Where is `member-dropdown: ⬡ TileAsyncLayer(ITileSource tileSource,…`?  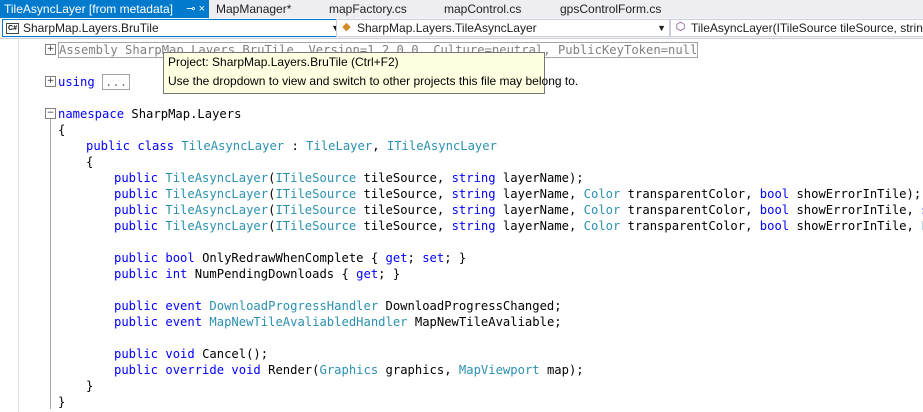
member-dropdown: ⬡ TileAsyncLayer(ITileSource tileSource,… is located at coordinates (796, 28).